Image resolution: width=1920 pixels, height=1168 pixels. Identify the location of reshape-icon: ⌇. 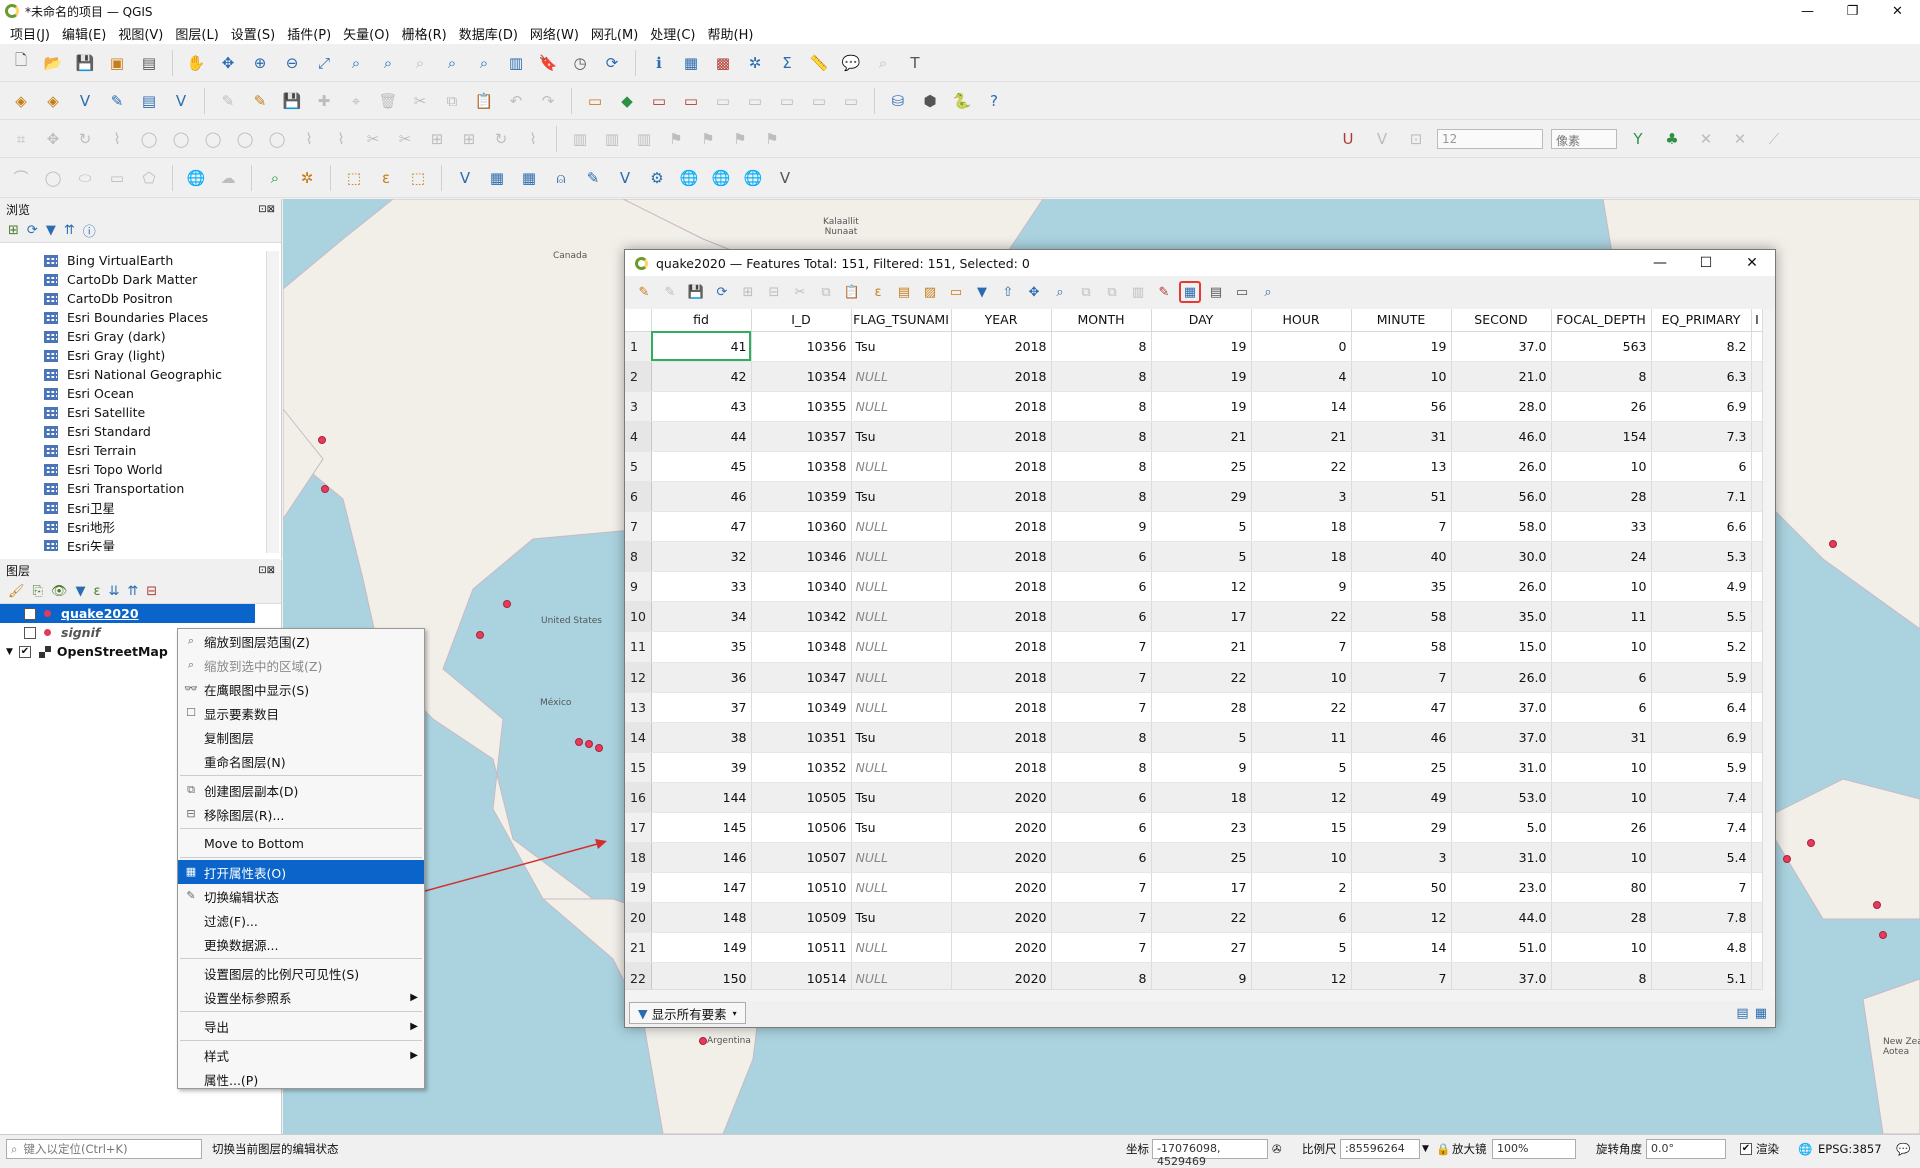
(309, 139).